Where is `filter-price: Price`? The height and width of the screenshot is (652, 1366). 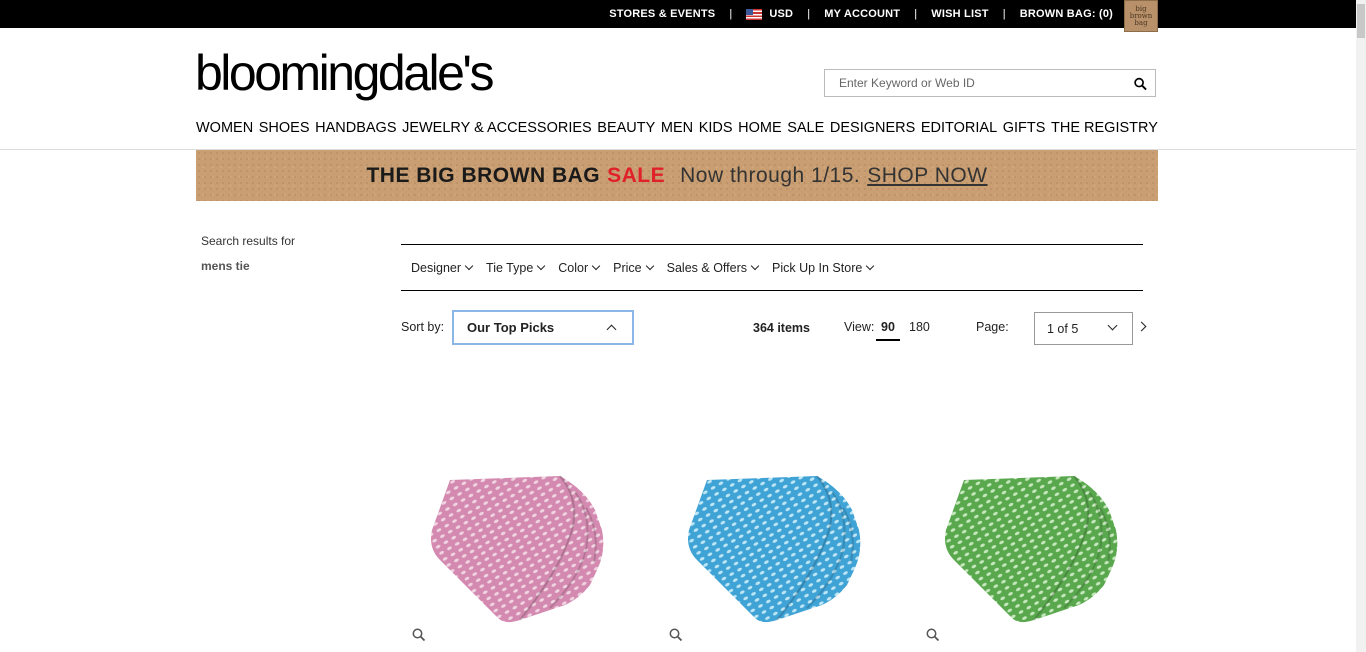 filter-price: Price is located at coordinates (633, 267).